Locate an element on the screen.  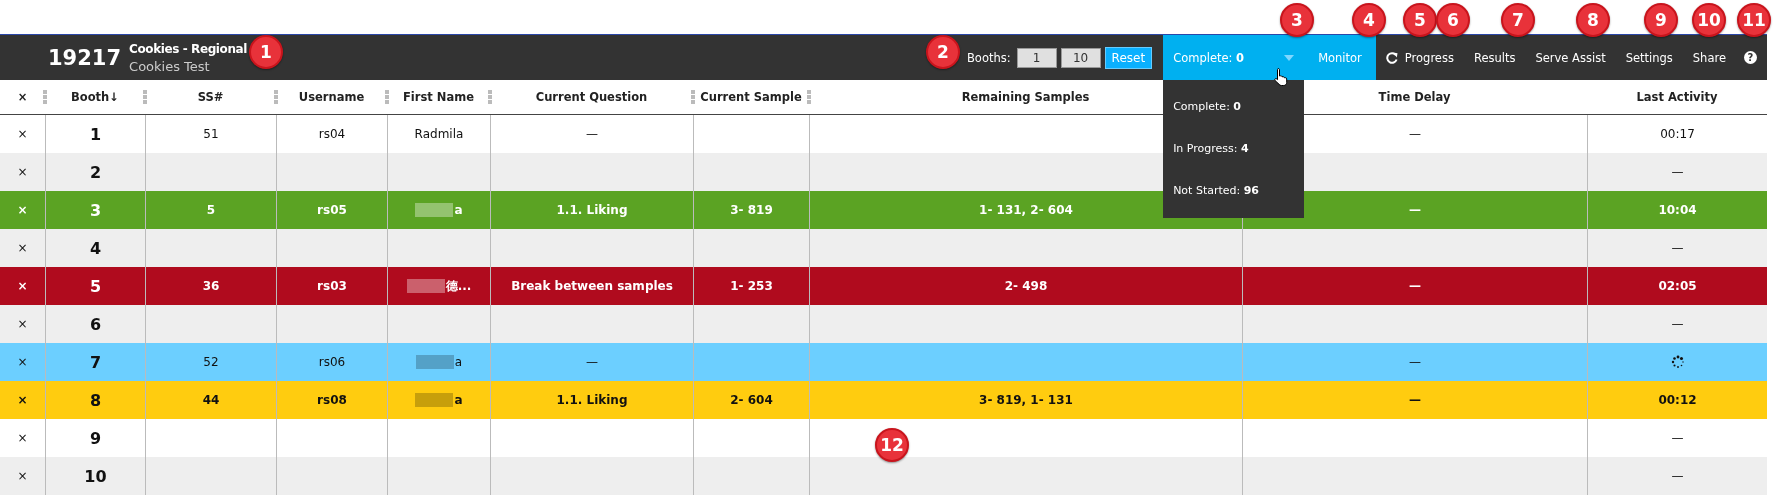
table-cell: 00:17 is located at coordinates (1677, 134).